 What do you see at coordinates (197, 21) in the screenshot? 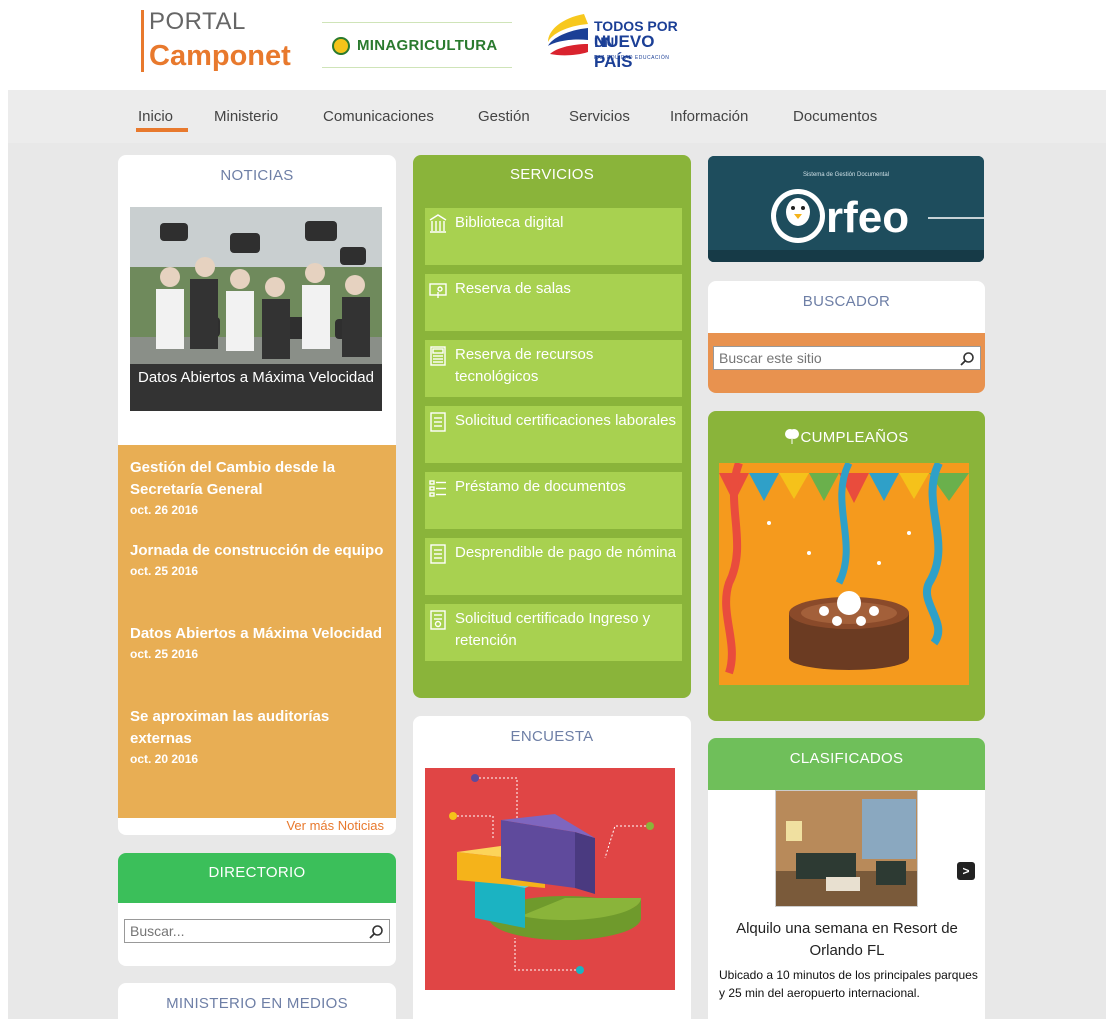
I see `logo-line1: PORTAL` at bounding box center [197, 21].